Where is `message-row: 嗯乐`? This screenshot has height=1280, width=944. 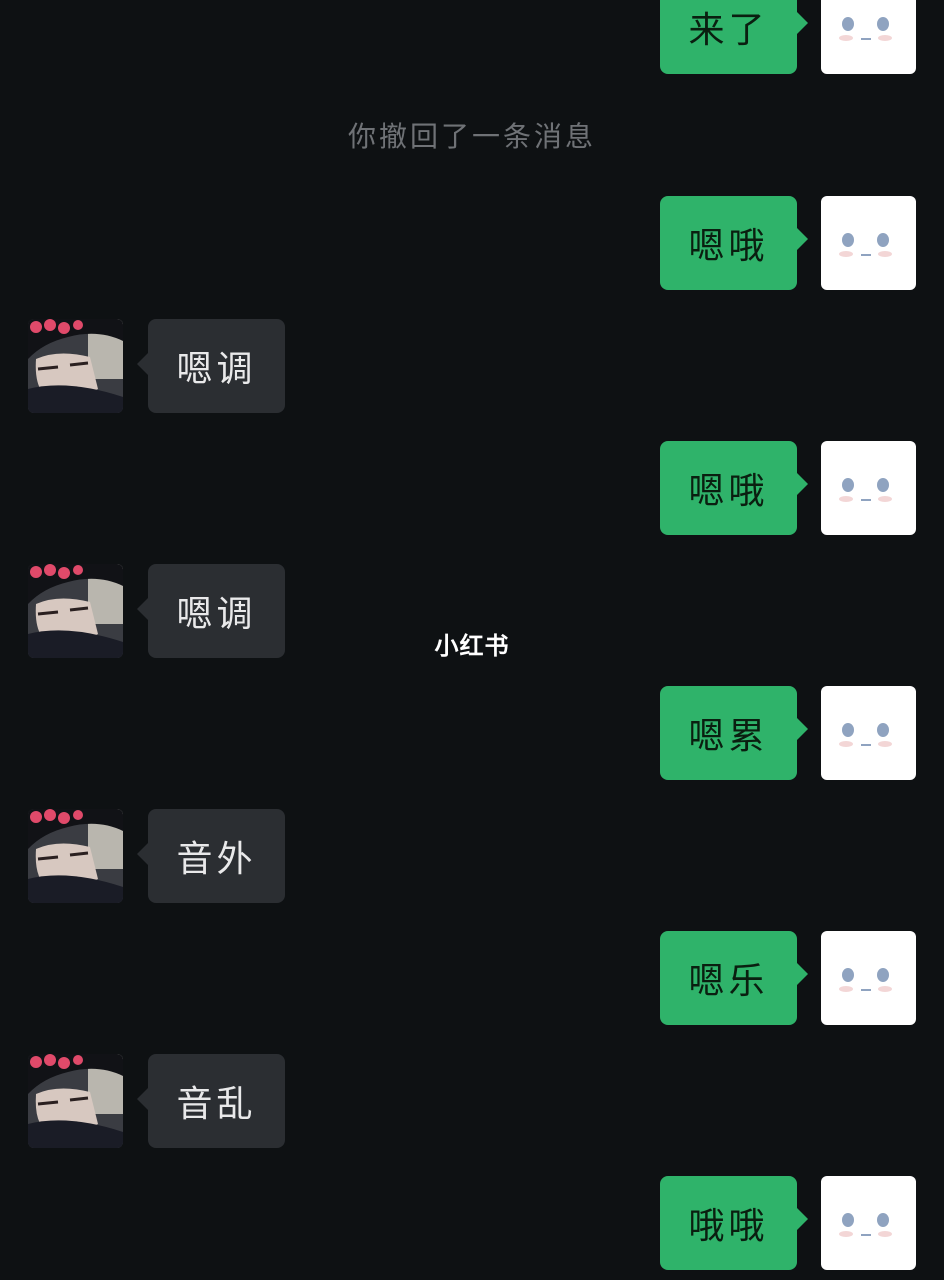 message-row: 嗯乐 is located at coordinates (472, 979).